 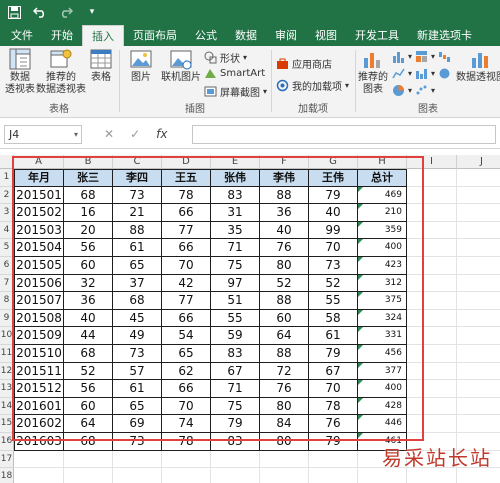 What do you see at coordinates (234, 73) in the screenshot?
I see `smartart-button: SmartArt` at bounding box center [234, 73].